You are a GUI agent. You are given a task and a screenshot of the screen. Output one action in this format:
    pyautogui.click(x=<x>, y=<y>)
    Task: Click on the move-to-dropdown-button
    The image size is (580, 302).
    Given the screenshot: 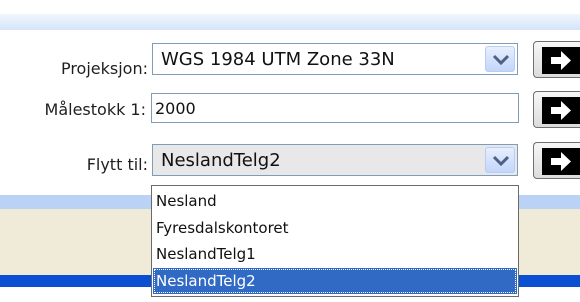 What is the action you would take?
    pyautogui.click(x=500, y=160)
    